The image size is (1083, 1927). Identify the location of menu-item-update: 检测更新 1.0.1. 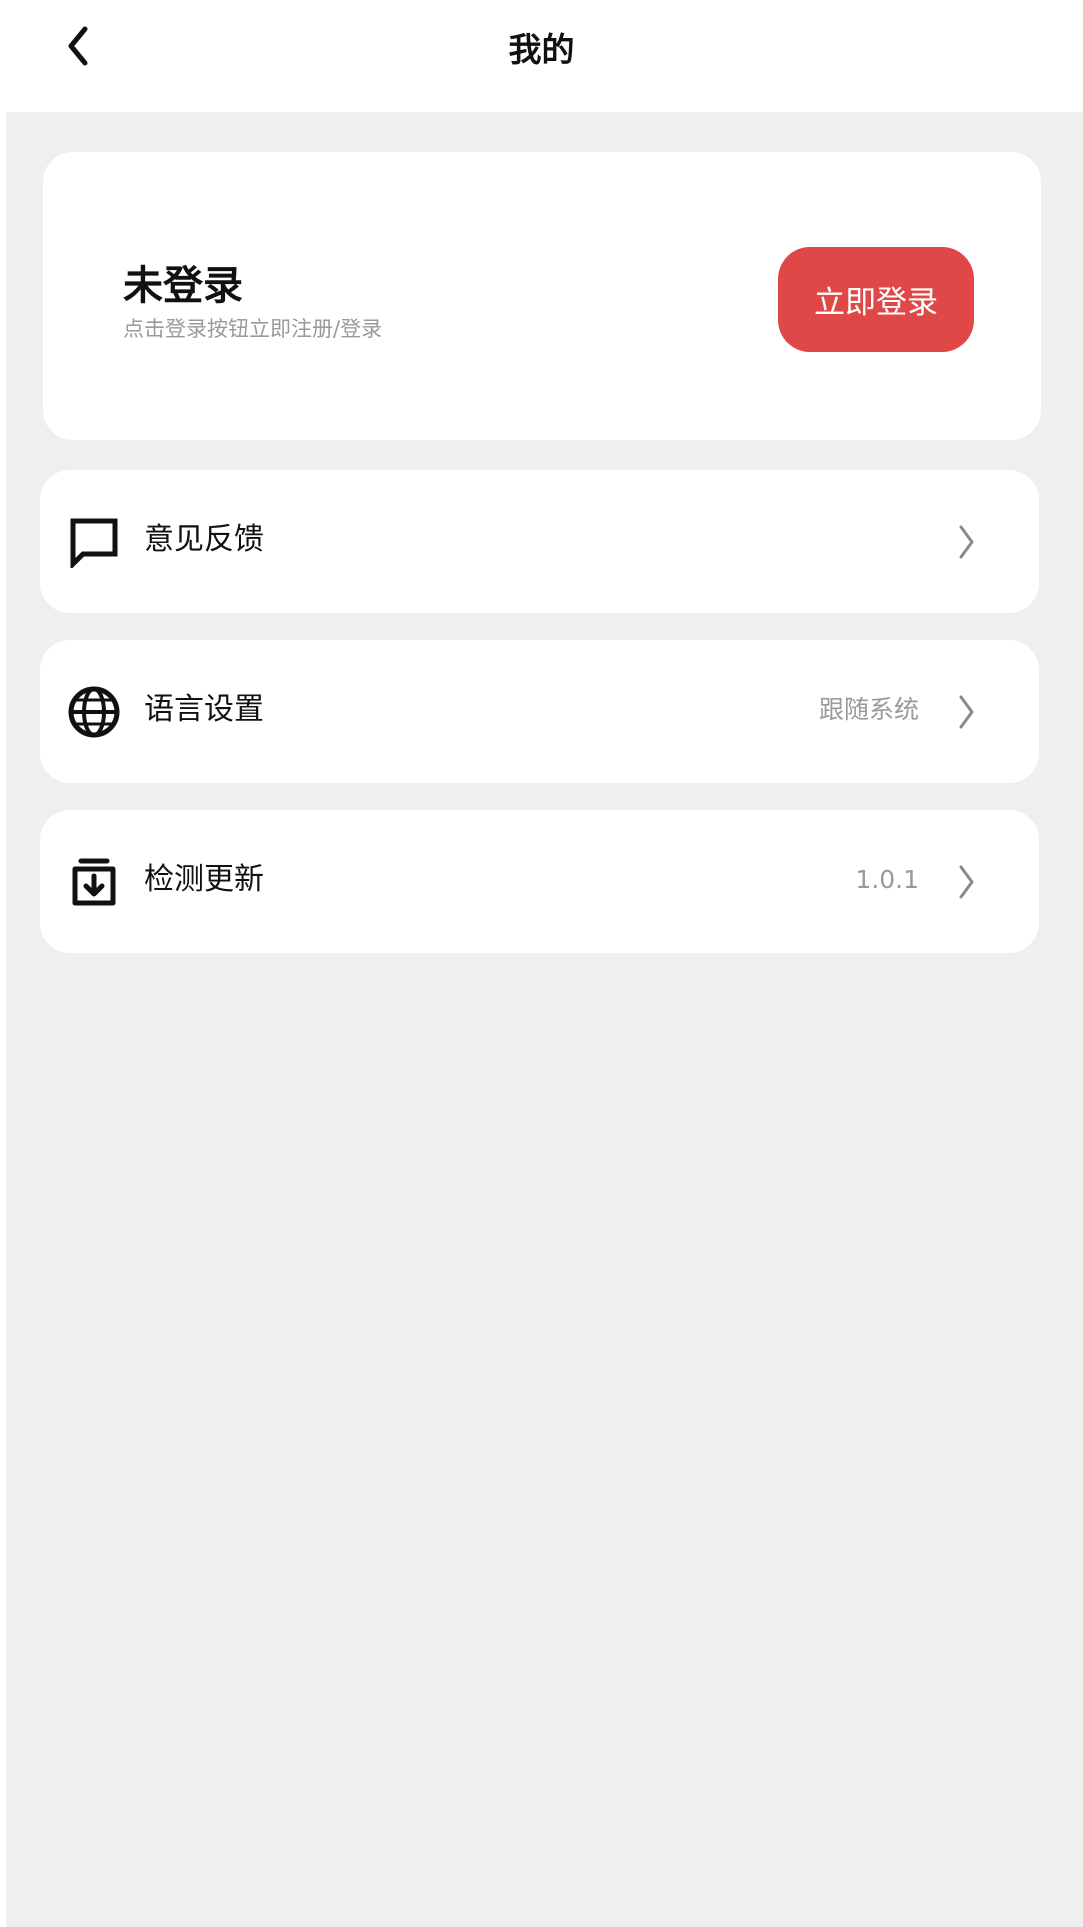
(539, 881).